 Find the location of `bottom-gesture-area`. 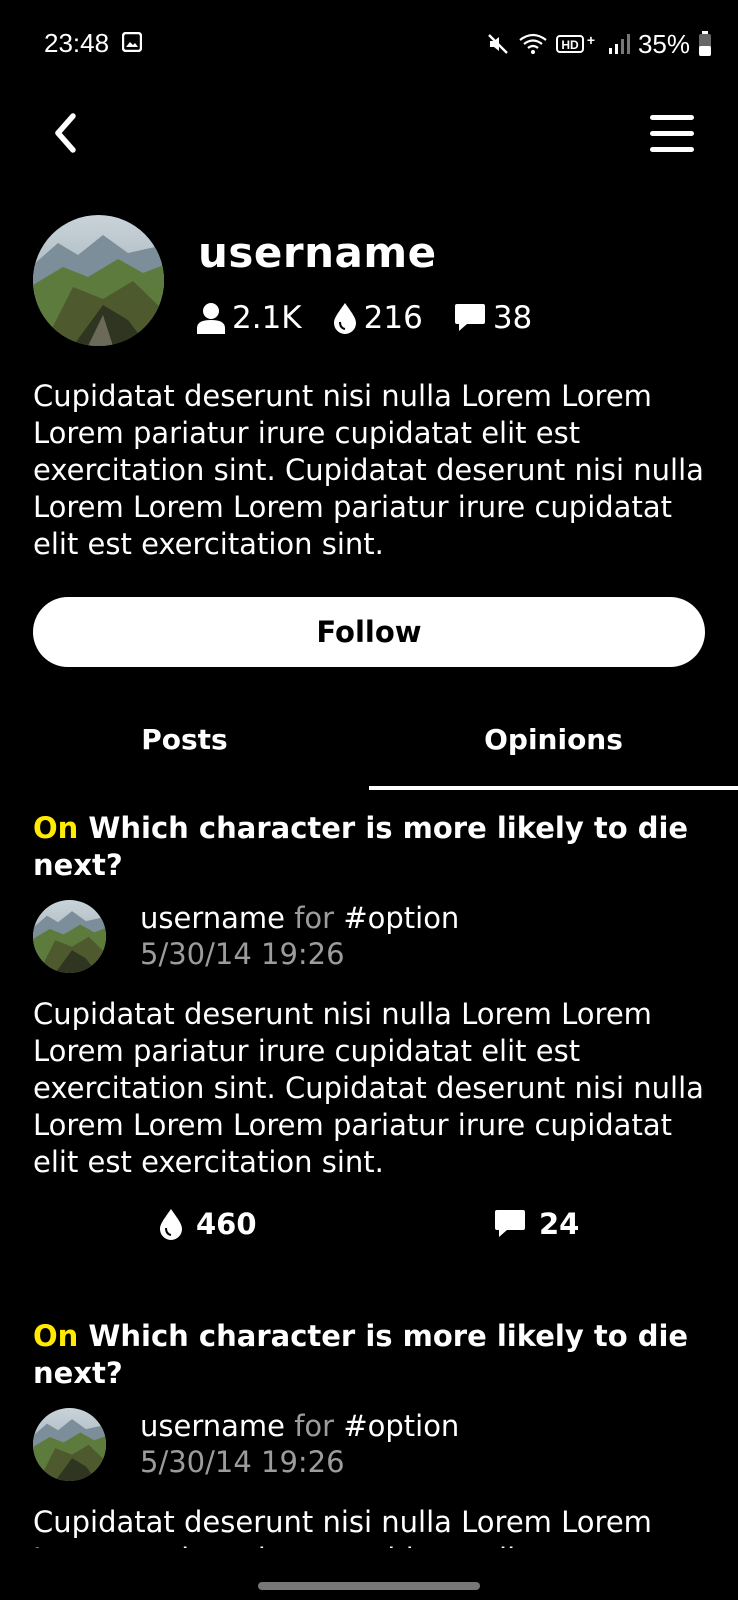

bottom-gesture-area is located at coordinates (369, 1574).